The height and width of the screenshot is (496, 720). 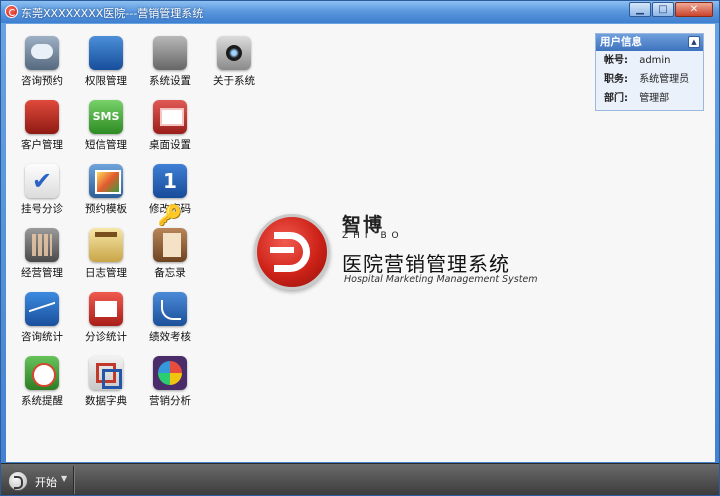 I want to click on curve-chart-icon, so click(x=170, y=309).